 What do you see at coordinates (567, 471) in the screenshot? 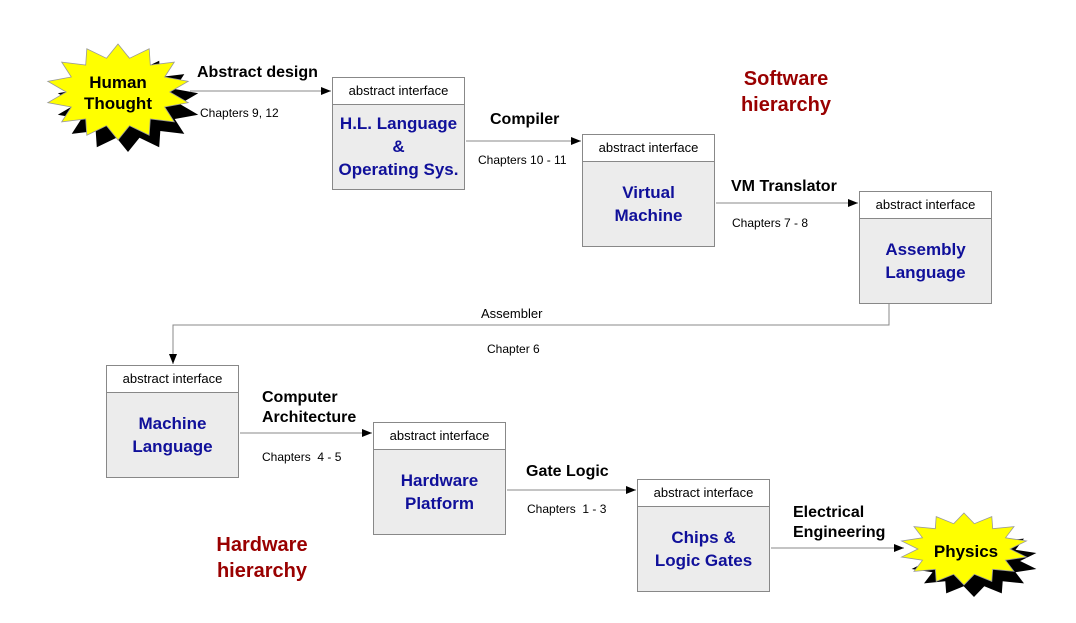
I see `label-gate-logic: Gate Logic` at bounding box center [567, 471].